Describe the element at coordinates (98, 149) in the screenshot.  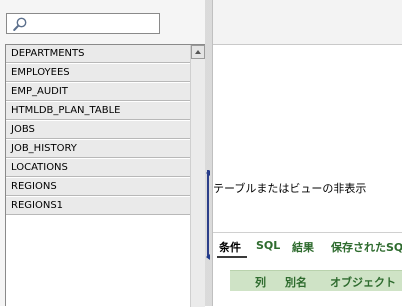
I see `list-item: JOB_HISTORY` at that location.